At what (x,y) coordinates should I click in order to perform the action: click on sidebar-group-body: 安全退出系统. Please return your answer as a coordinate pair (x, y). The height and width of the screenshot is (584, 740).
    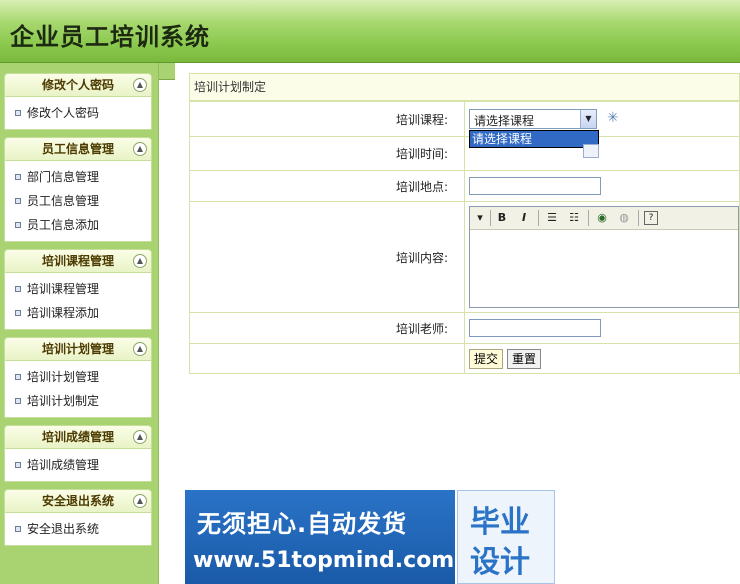
    Looking at the image, I should click on (78, 529).